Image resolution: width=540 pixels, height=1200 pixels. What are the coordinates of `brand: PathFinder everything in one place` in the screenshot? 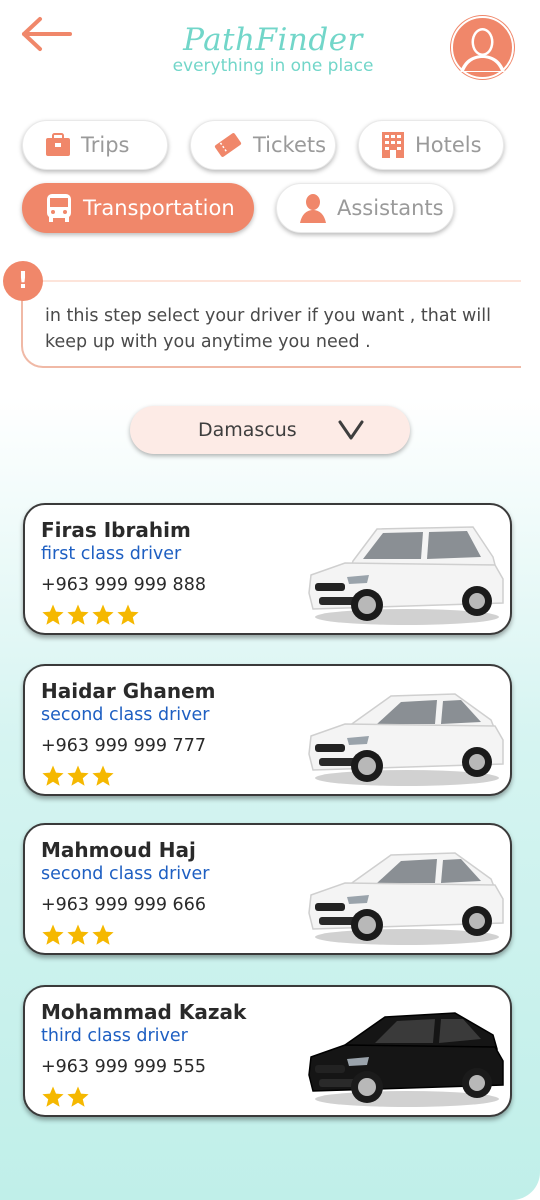 It's located at (273, 49).